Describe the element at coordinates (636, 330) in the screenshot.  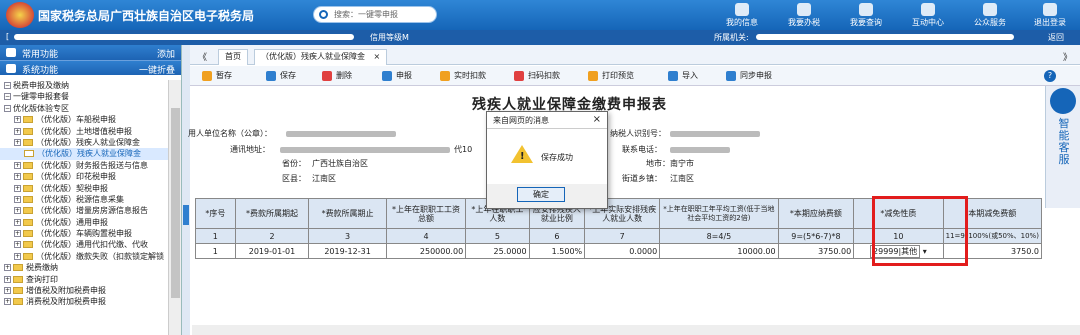
I see `horizontal-scrollbar` at that location.